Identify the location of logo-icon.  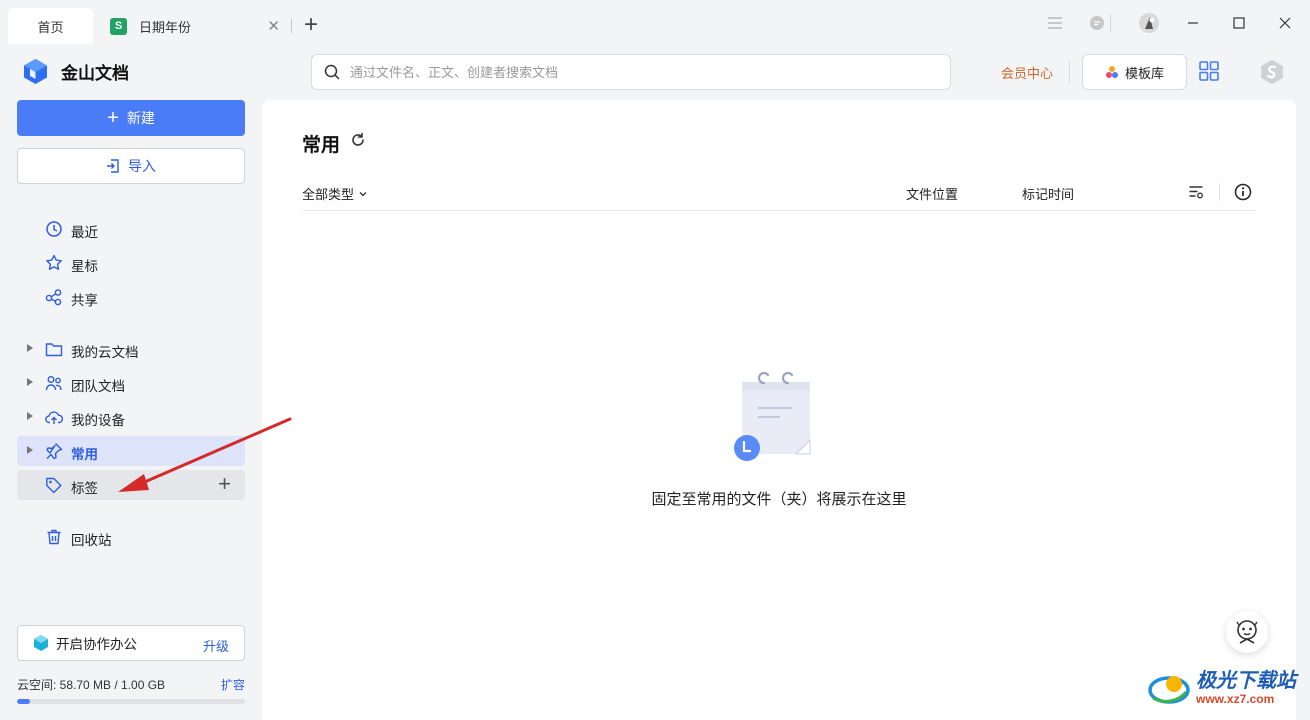
(35, 71).